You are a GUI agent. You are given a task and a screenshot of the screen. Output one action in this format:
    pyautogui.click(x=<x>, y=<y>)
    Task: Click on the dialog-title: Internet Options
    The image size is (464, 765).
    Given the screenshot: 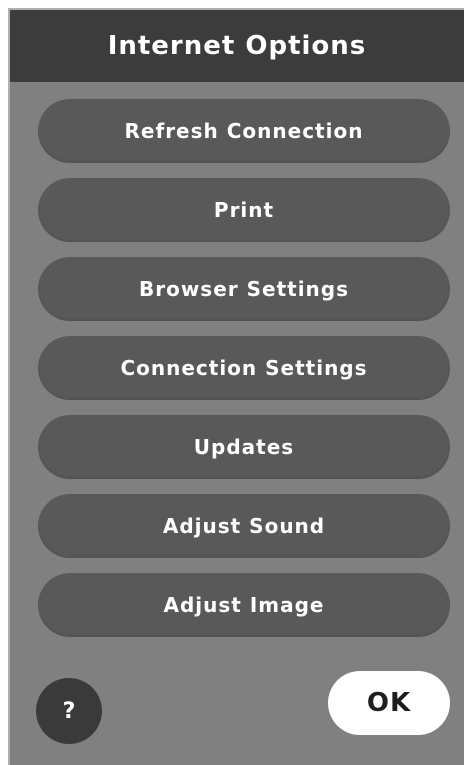 What is the action you would take?
    pyautogui.click(x=237, y=46)
    